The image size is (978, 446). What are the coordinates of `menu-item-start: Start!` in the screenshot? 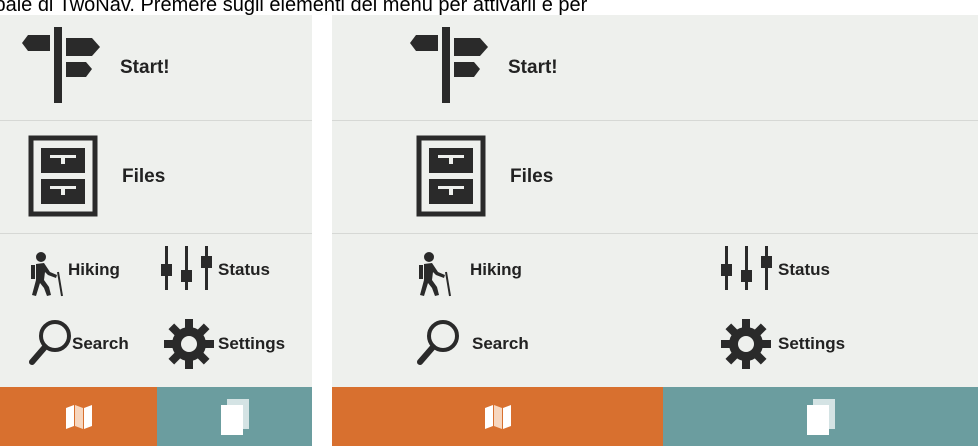 It's located at (156, 68).